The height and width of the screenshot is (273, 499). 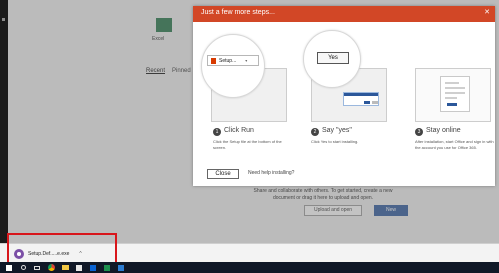 I want to click on close-icon: ✕, so click(x=487, y=12).